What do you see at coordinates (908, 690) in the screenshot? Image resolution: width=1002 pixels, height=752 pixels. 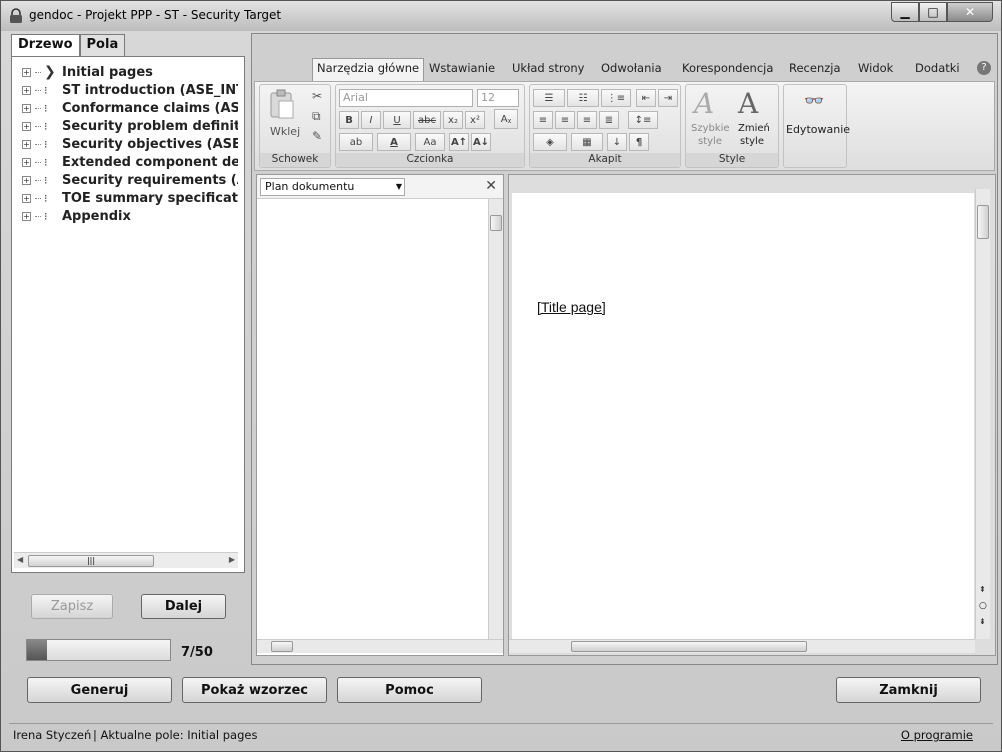 I see `close-button: Zamknij` at bounding box center [908, 690].